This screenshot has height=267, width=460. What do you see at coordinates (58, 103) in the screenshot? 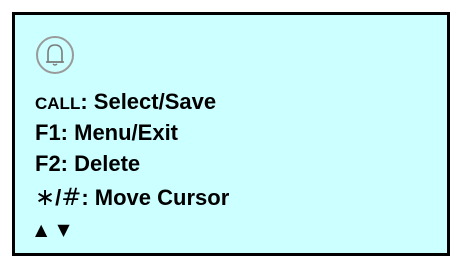
I see `call-key-label: CALL` at bounding box center [58, 103].